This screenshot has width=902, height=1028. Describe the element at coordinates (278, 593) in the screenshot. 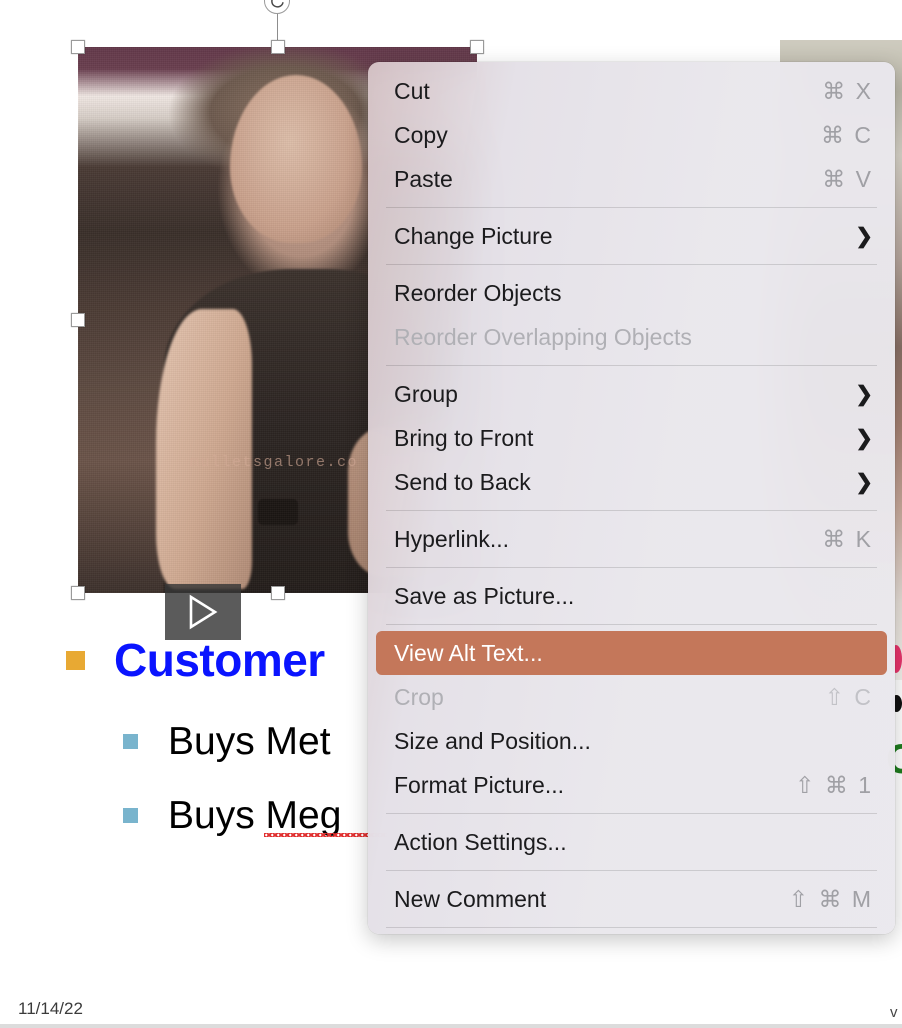

I see `selection-handle-bottom-center` at that location.